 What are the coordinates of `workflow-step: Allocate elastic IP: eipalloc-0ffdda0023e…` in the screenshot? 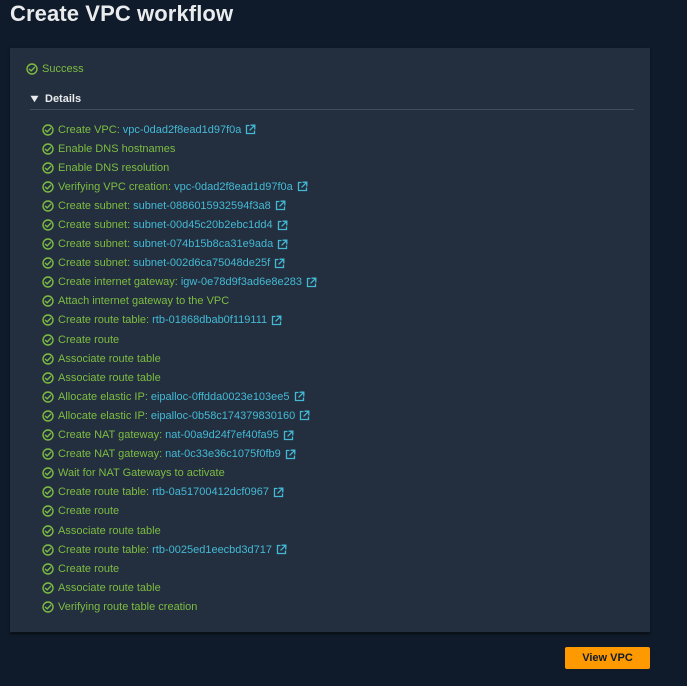 It's located at (179, 396).